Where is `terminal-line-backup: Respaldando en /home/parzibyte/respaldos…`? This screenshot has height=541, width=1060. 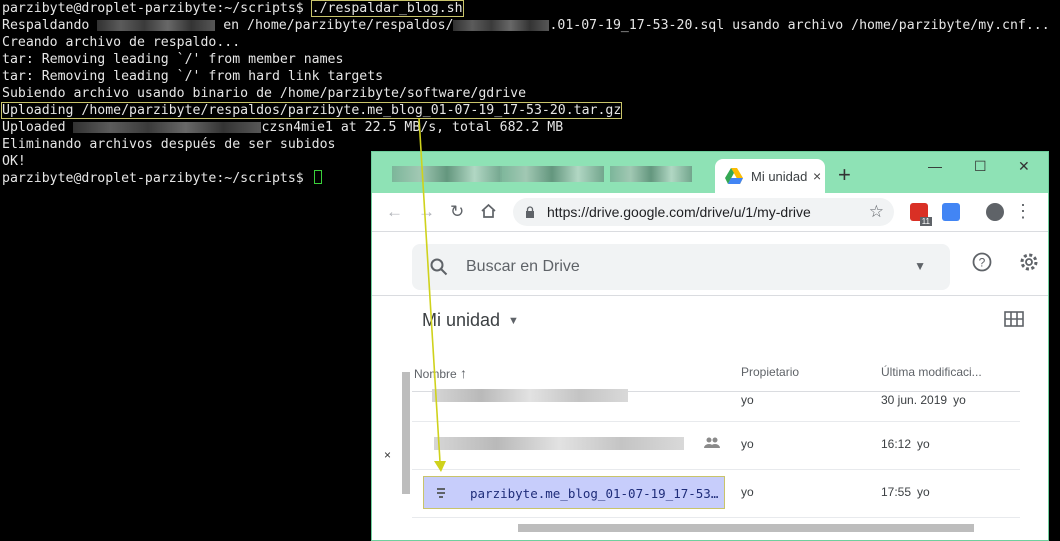
terminal-line-backup: Respaldando en /home/parzibyte/respaldos… is located at coordinates (526, 25).